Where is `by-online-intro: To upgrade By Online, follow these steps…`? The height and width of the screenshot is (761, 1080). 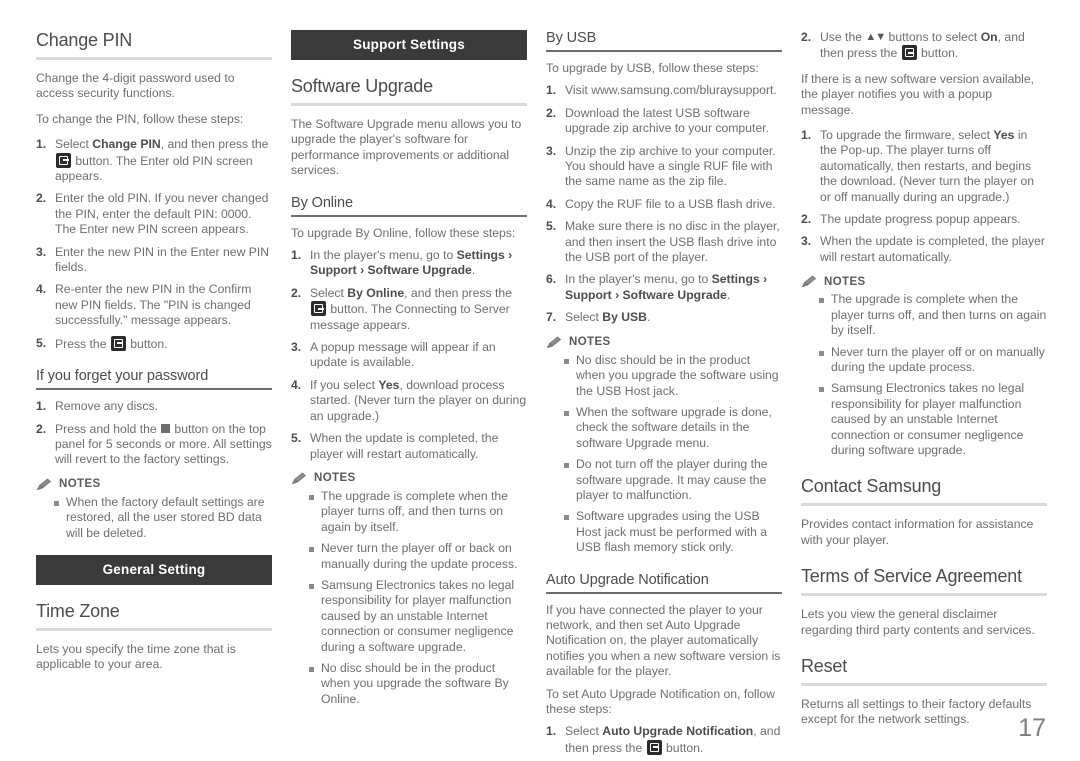
by-online-intro: To upgrade By Online, follow these steps… is located at coordinates (403, 232).